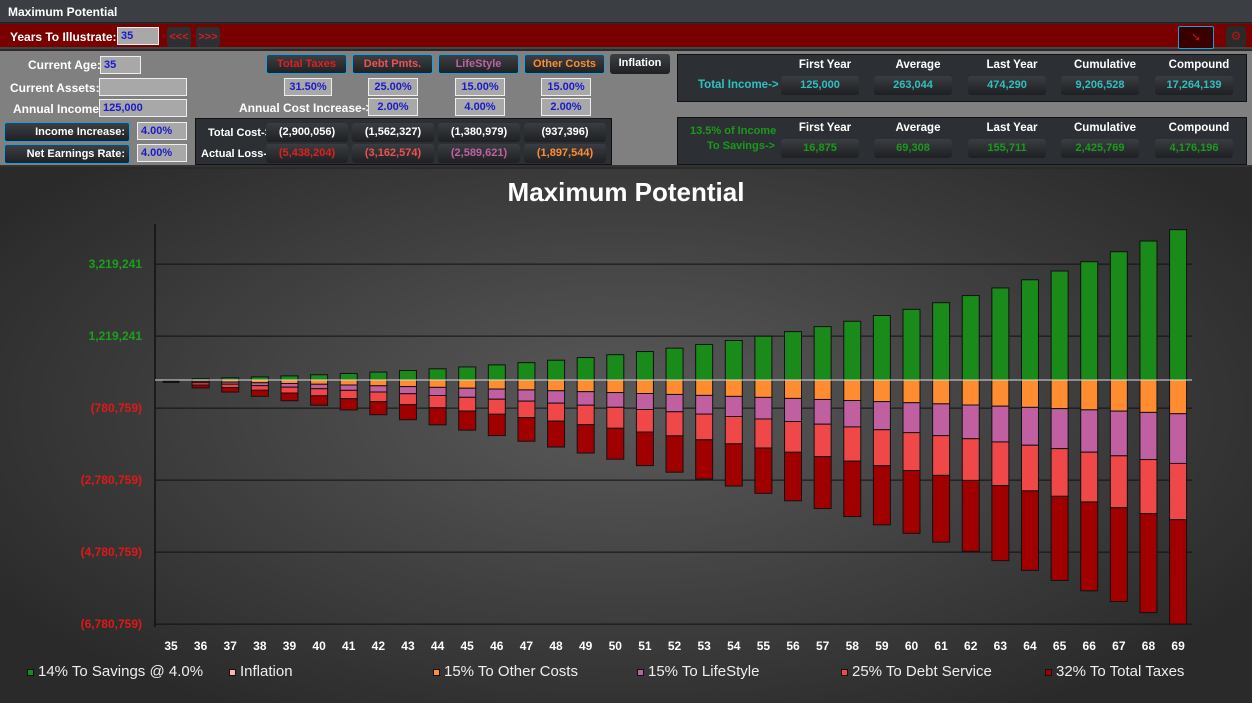 The image size is (1252, 703). Describe the element at coordinates (393, 132) in the screenshot. I see `debt-total-cost: (1,562,327)` at that location.